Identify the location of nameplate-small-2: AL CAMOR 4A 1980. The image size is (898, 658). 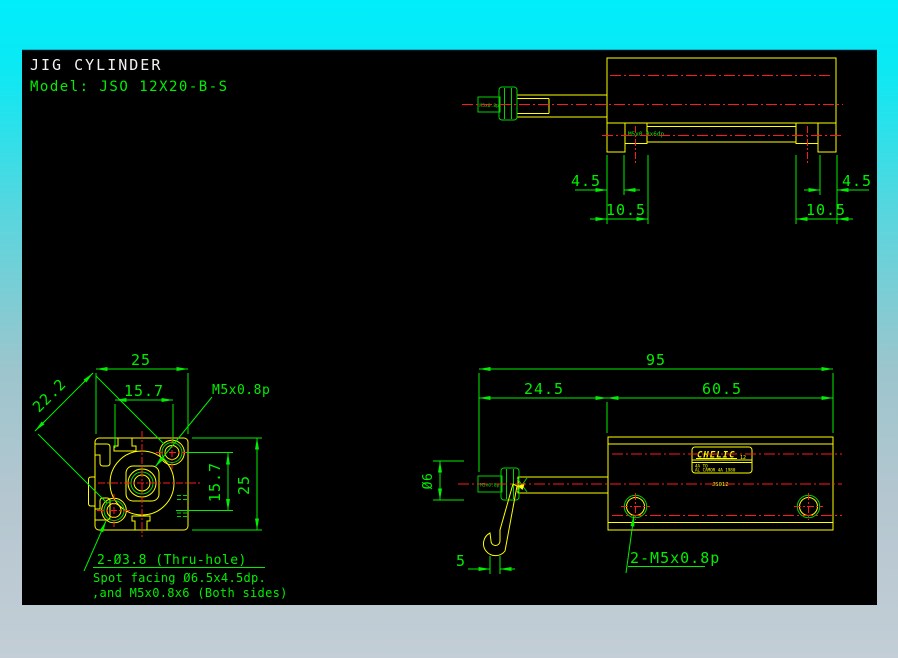
(715, 470).